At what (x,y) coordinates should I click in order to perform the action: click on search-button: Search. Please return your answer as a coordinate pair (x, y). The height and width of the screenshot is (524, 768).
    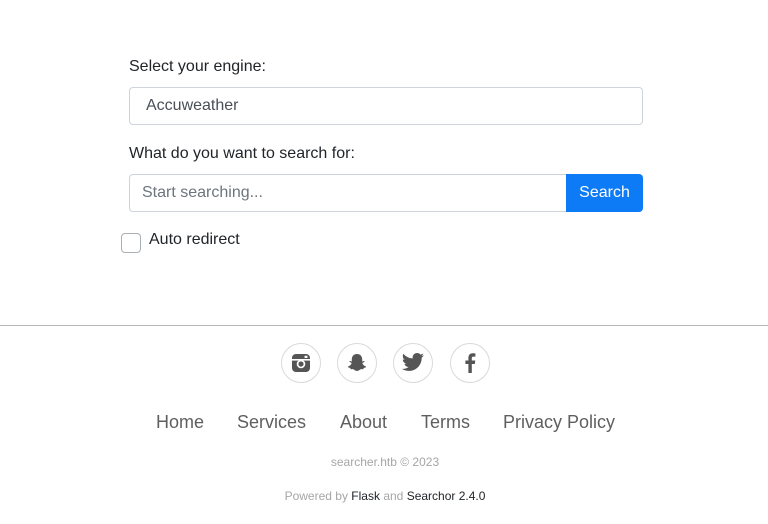
    Looking at the image, I should click on (604, 193).